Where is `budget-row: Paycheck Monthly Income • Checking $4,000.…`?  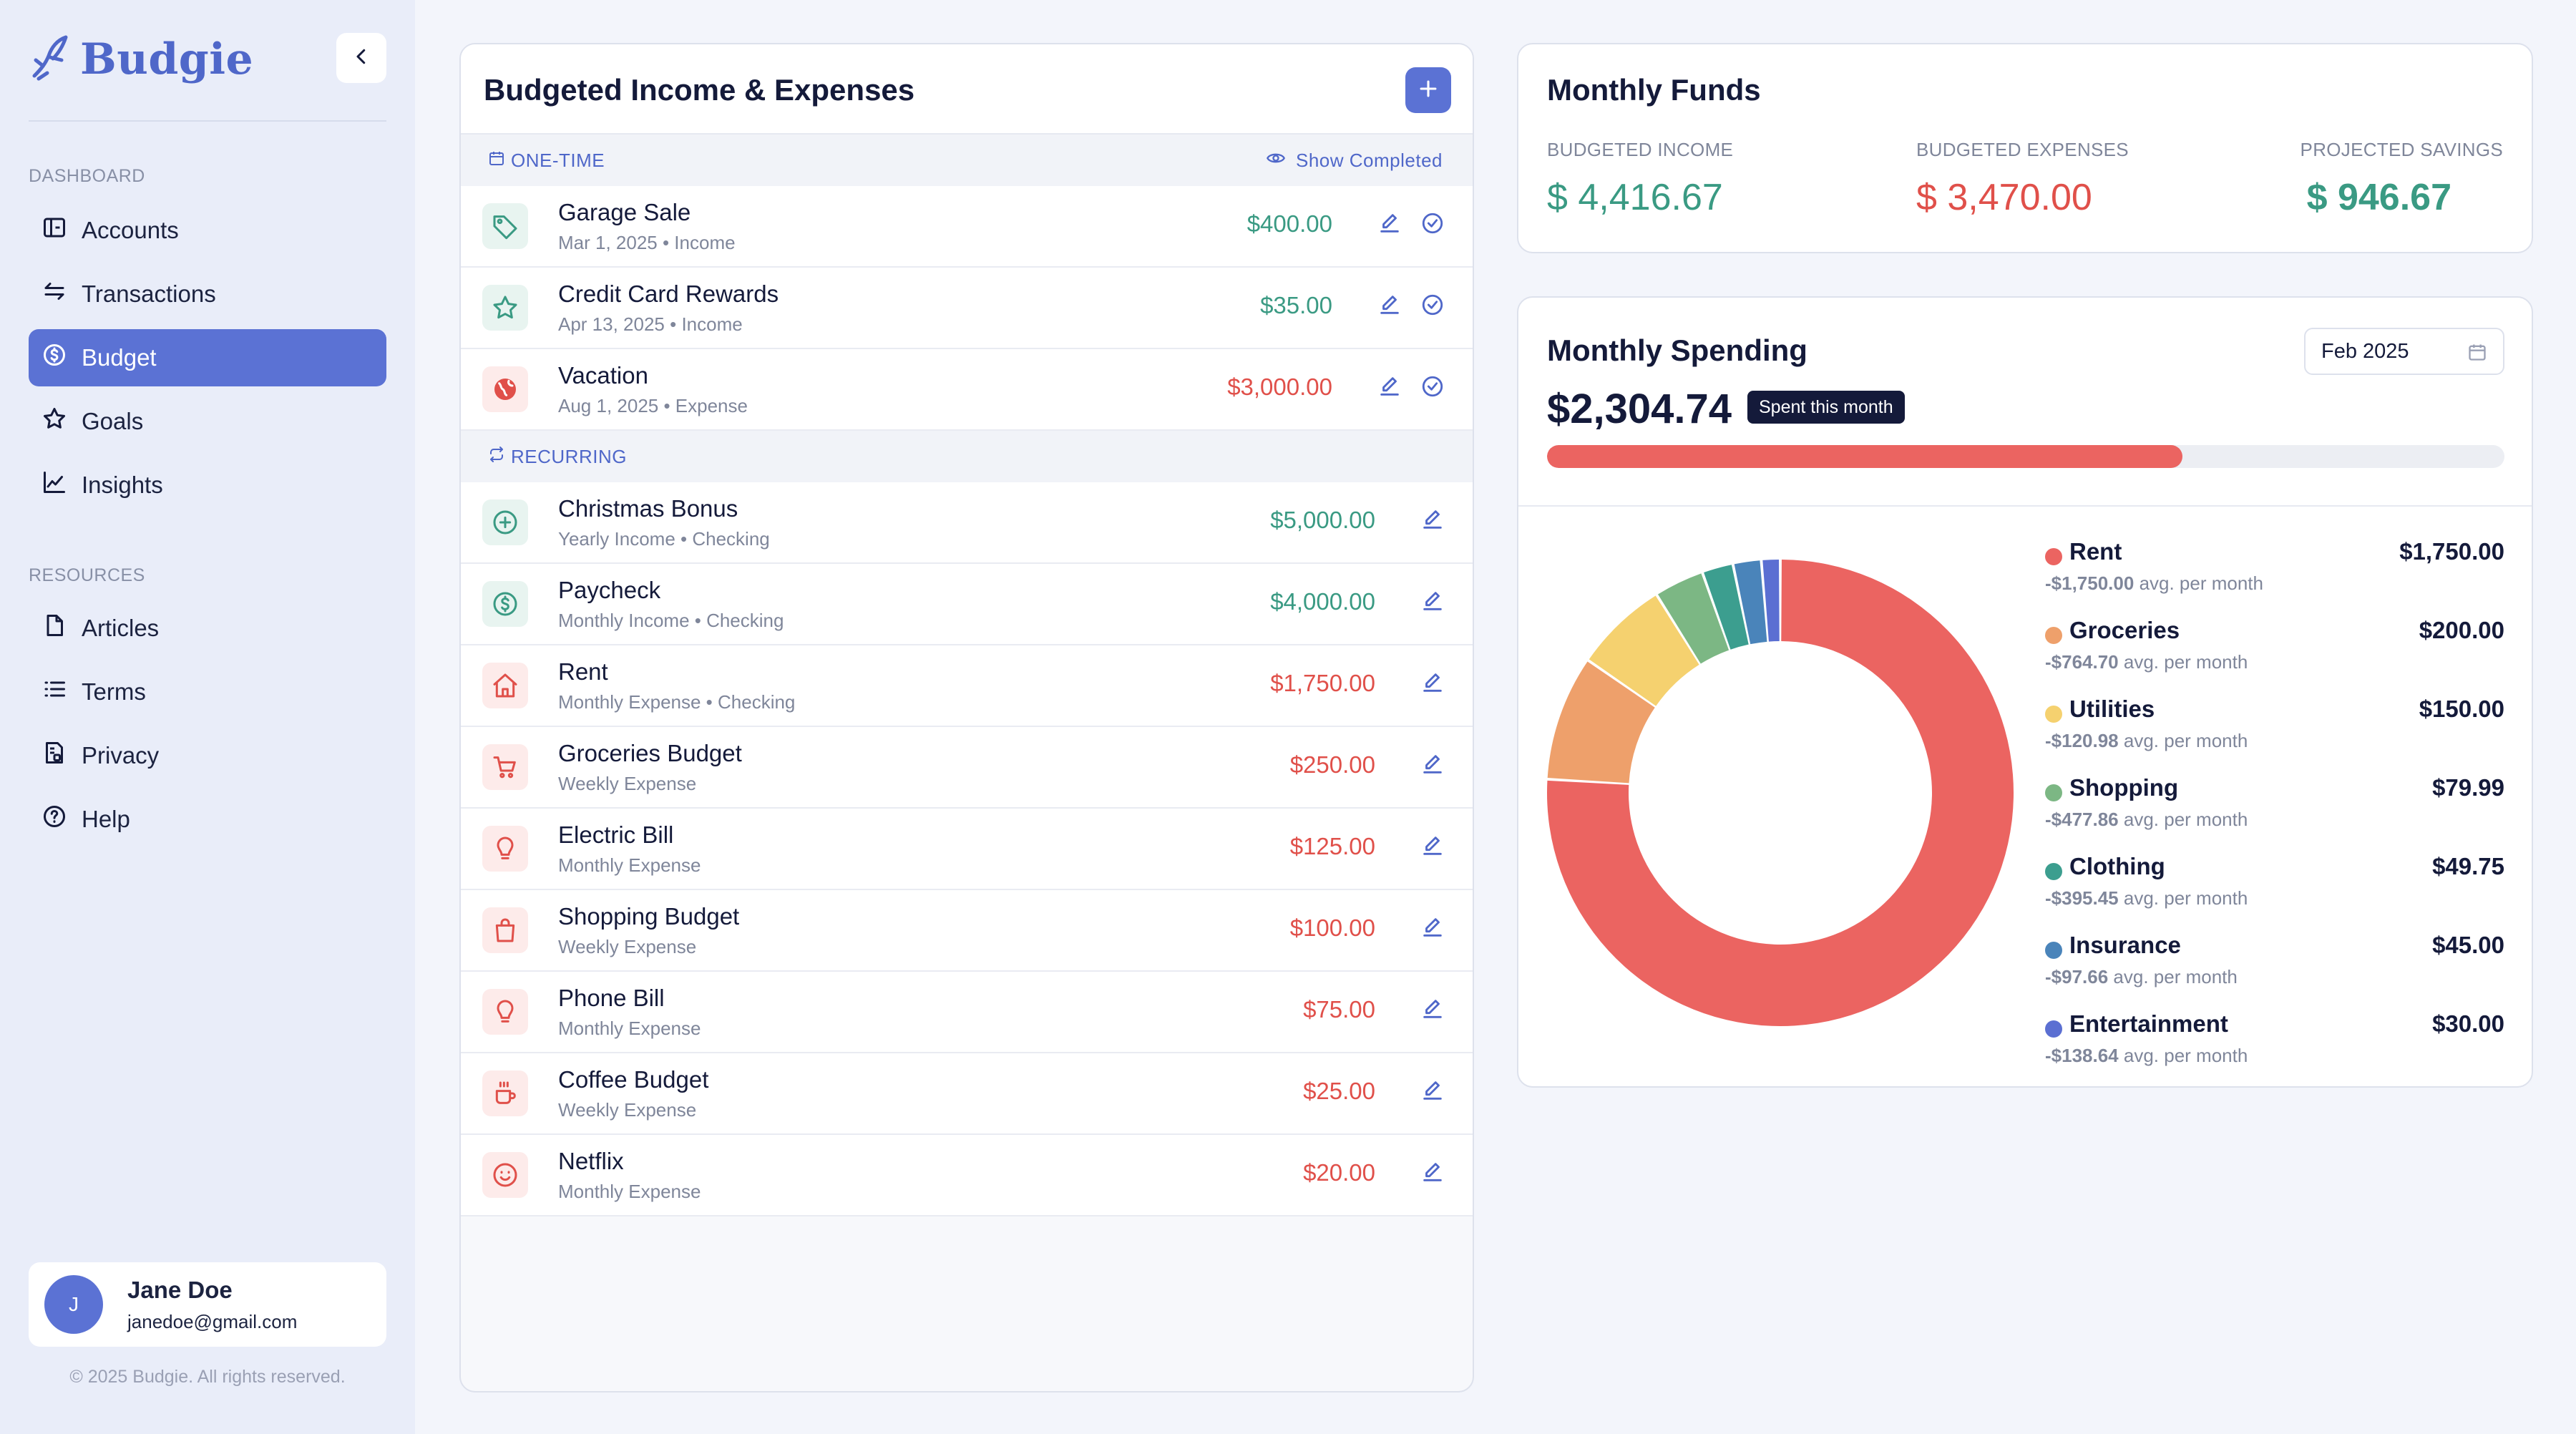 budget-row: Paycheck Monthly Income • Checking $4,000.… is located at coordinates (967, 604).